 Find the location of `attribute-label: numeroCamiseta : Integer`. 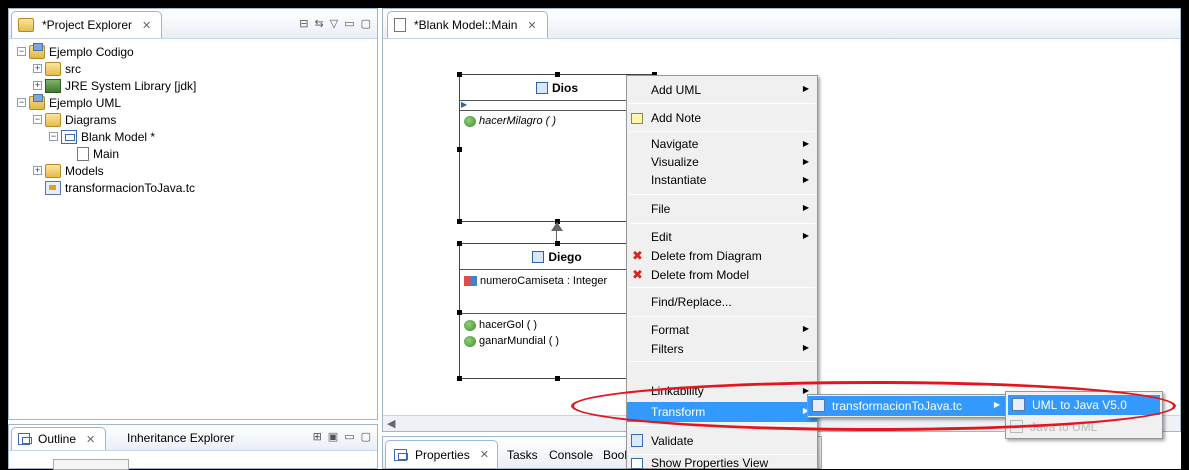

attribute-label: numeroCamiseta : Integer is located at coordinates (544, 281).